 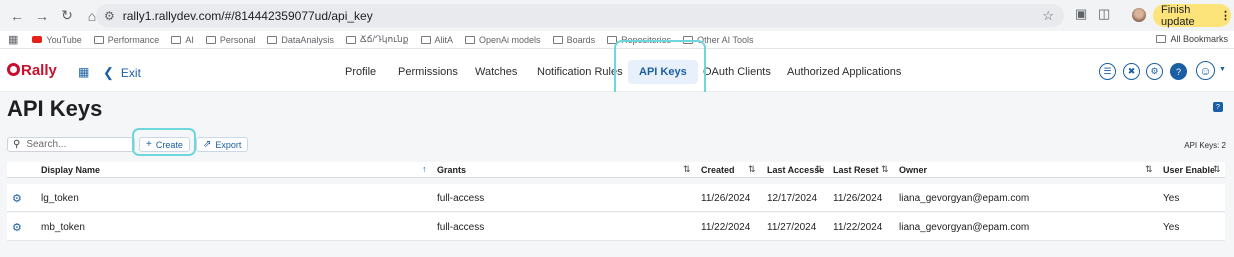 I want to click on youtube-icon, so click(x=37, y=39).